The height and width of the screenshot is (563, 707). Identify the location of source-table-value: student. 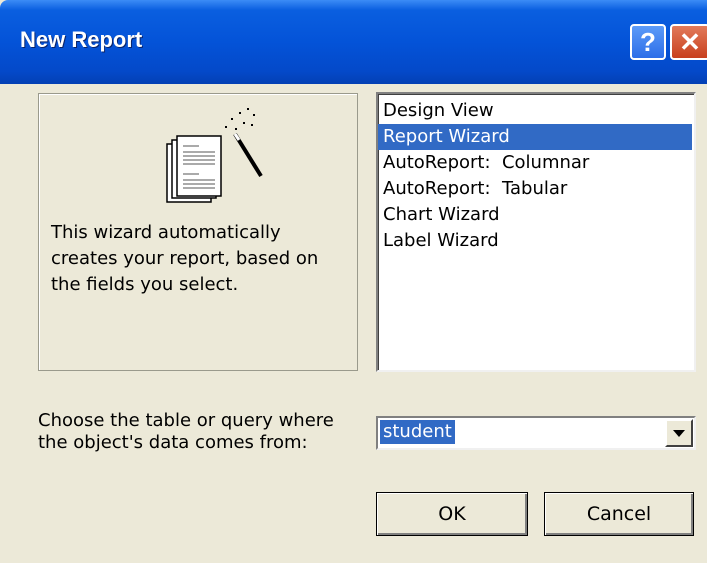
(417, 432).